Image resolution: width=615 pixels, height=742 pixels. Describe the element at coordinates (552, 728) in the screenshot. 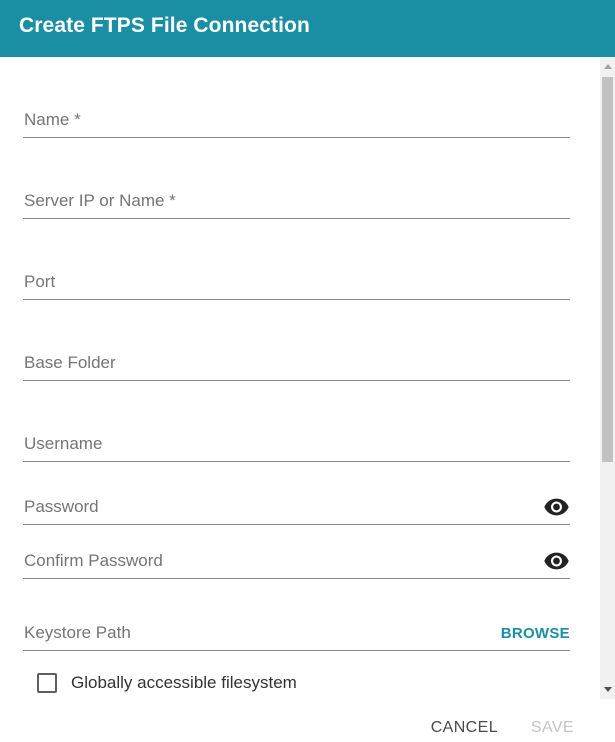

I see `save-button: SAVE` at that location.